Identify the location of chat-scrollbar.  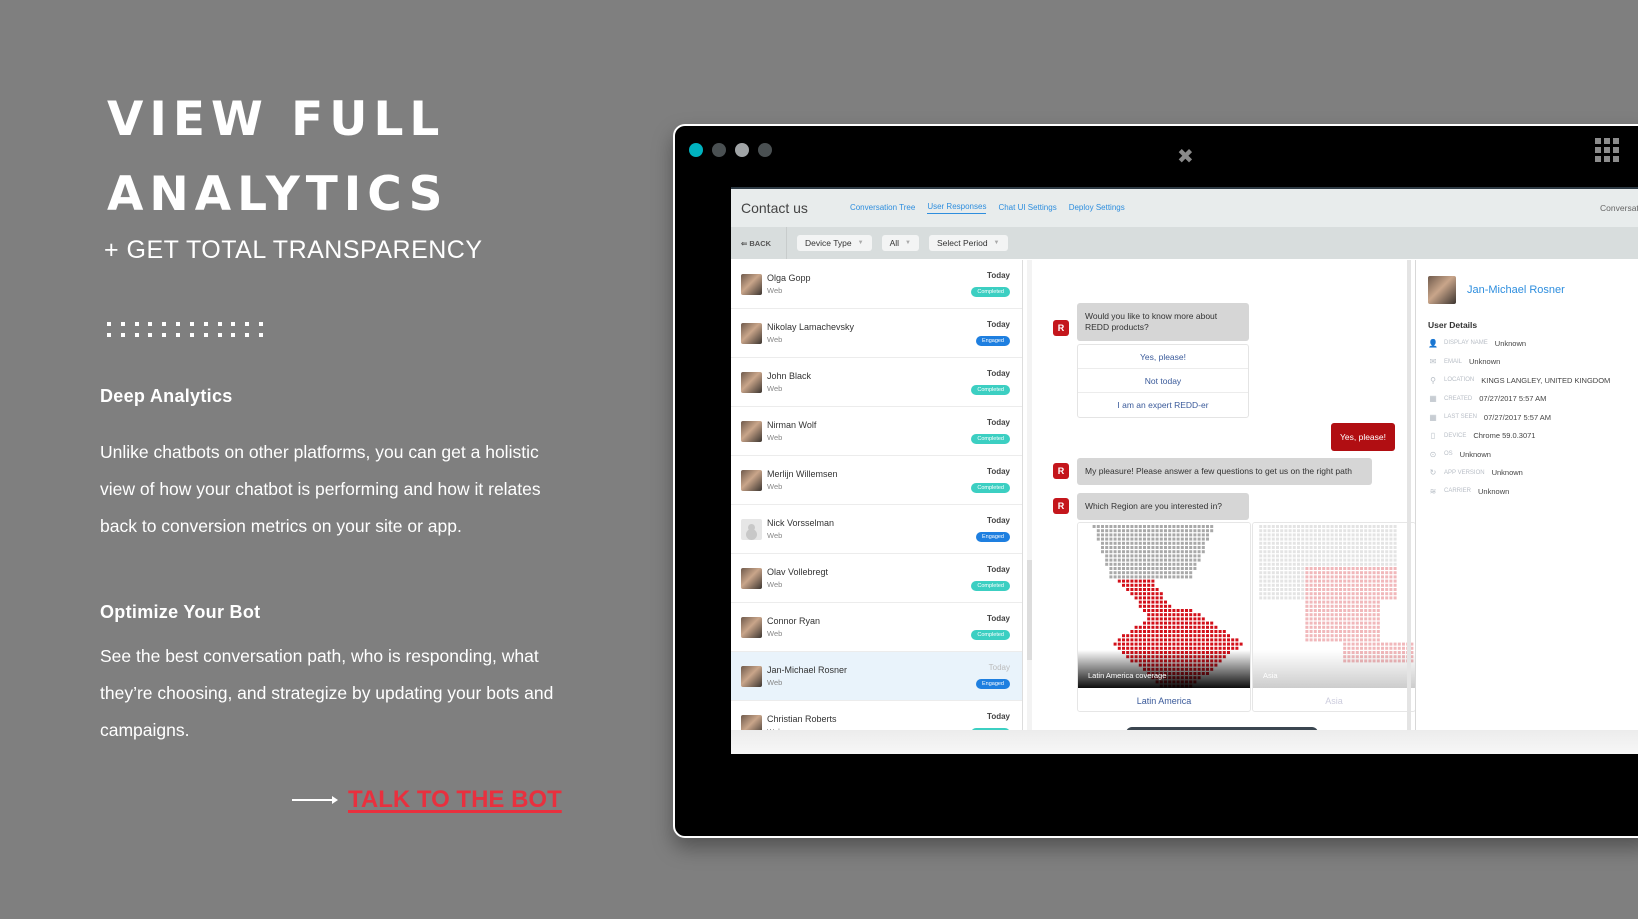
(1409, 495).